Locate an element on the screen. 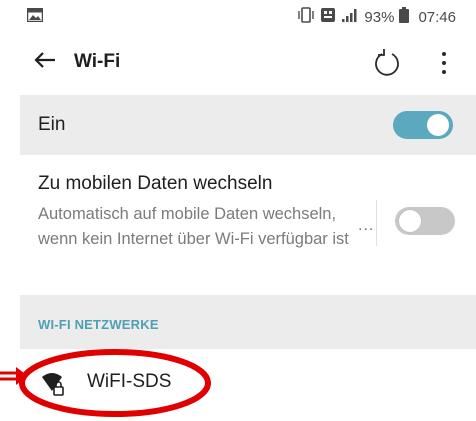  vibrate-icon is located at coordinates (306, 17).